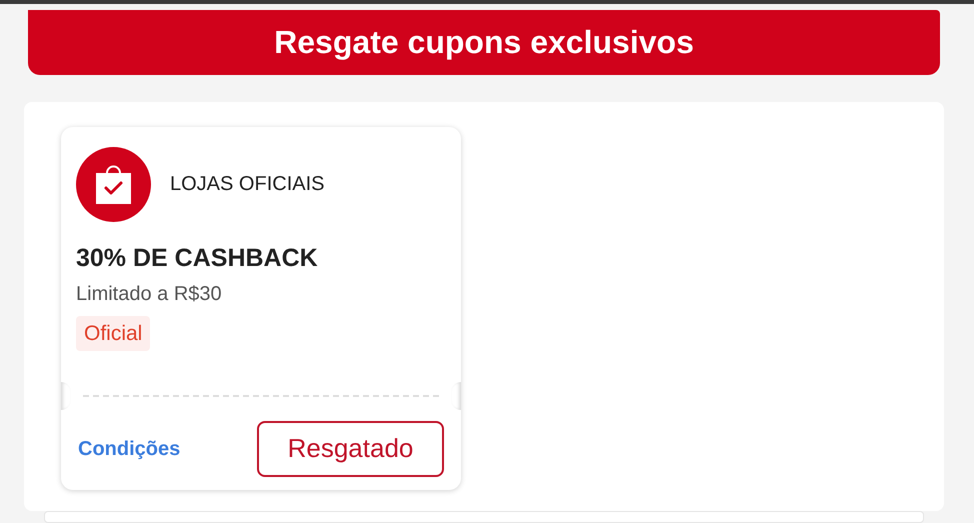  What do you see at coordinates (247, 184) in the screenshot?
I see `store-name: LOJAS OFICIAIS` at bounding box center [247, 184].